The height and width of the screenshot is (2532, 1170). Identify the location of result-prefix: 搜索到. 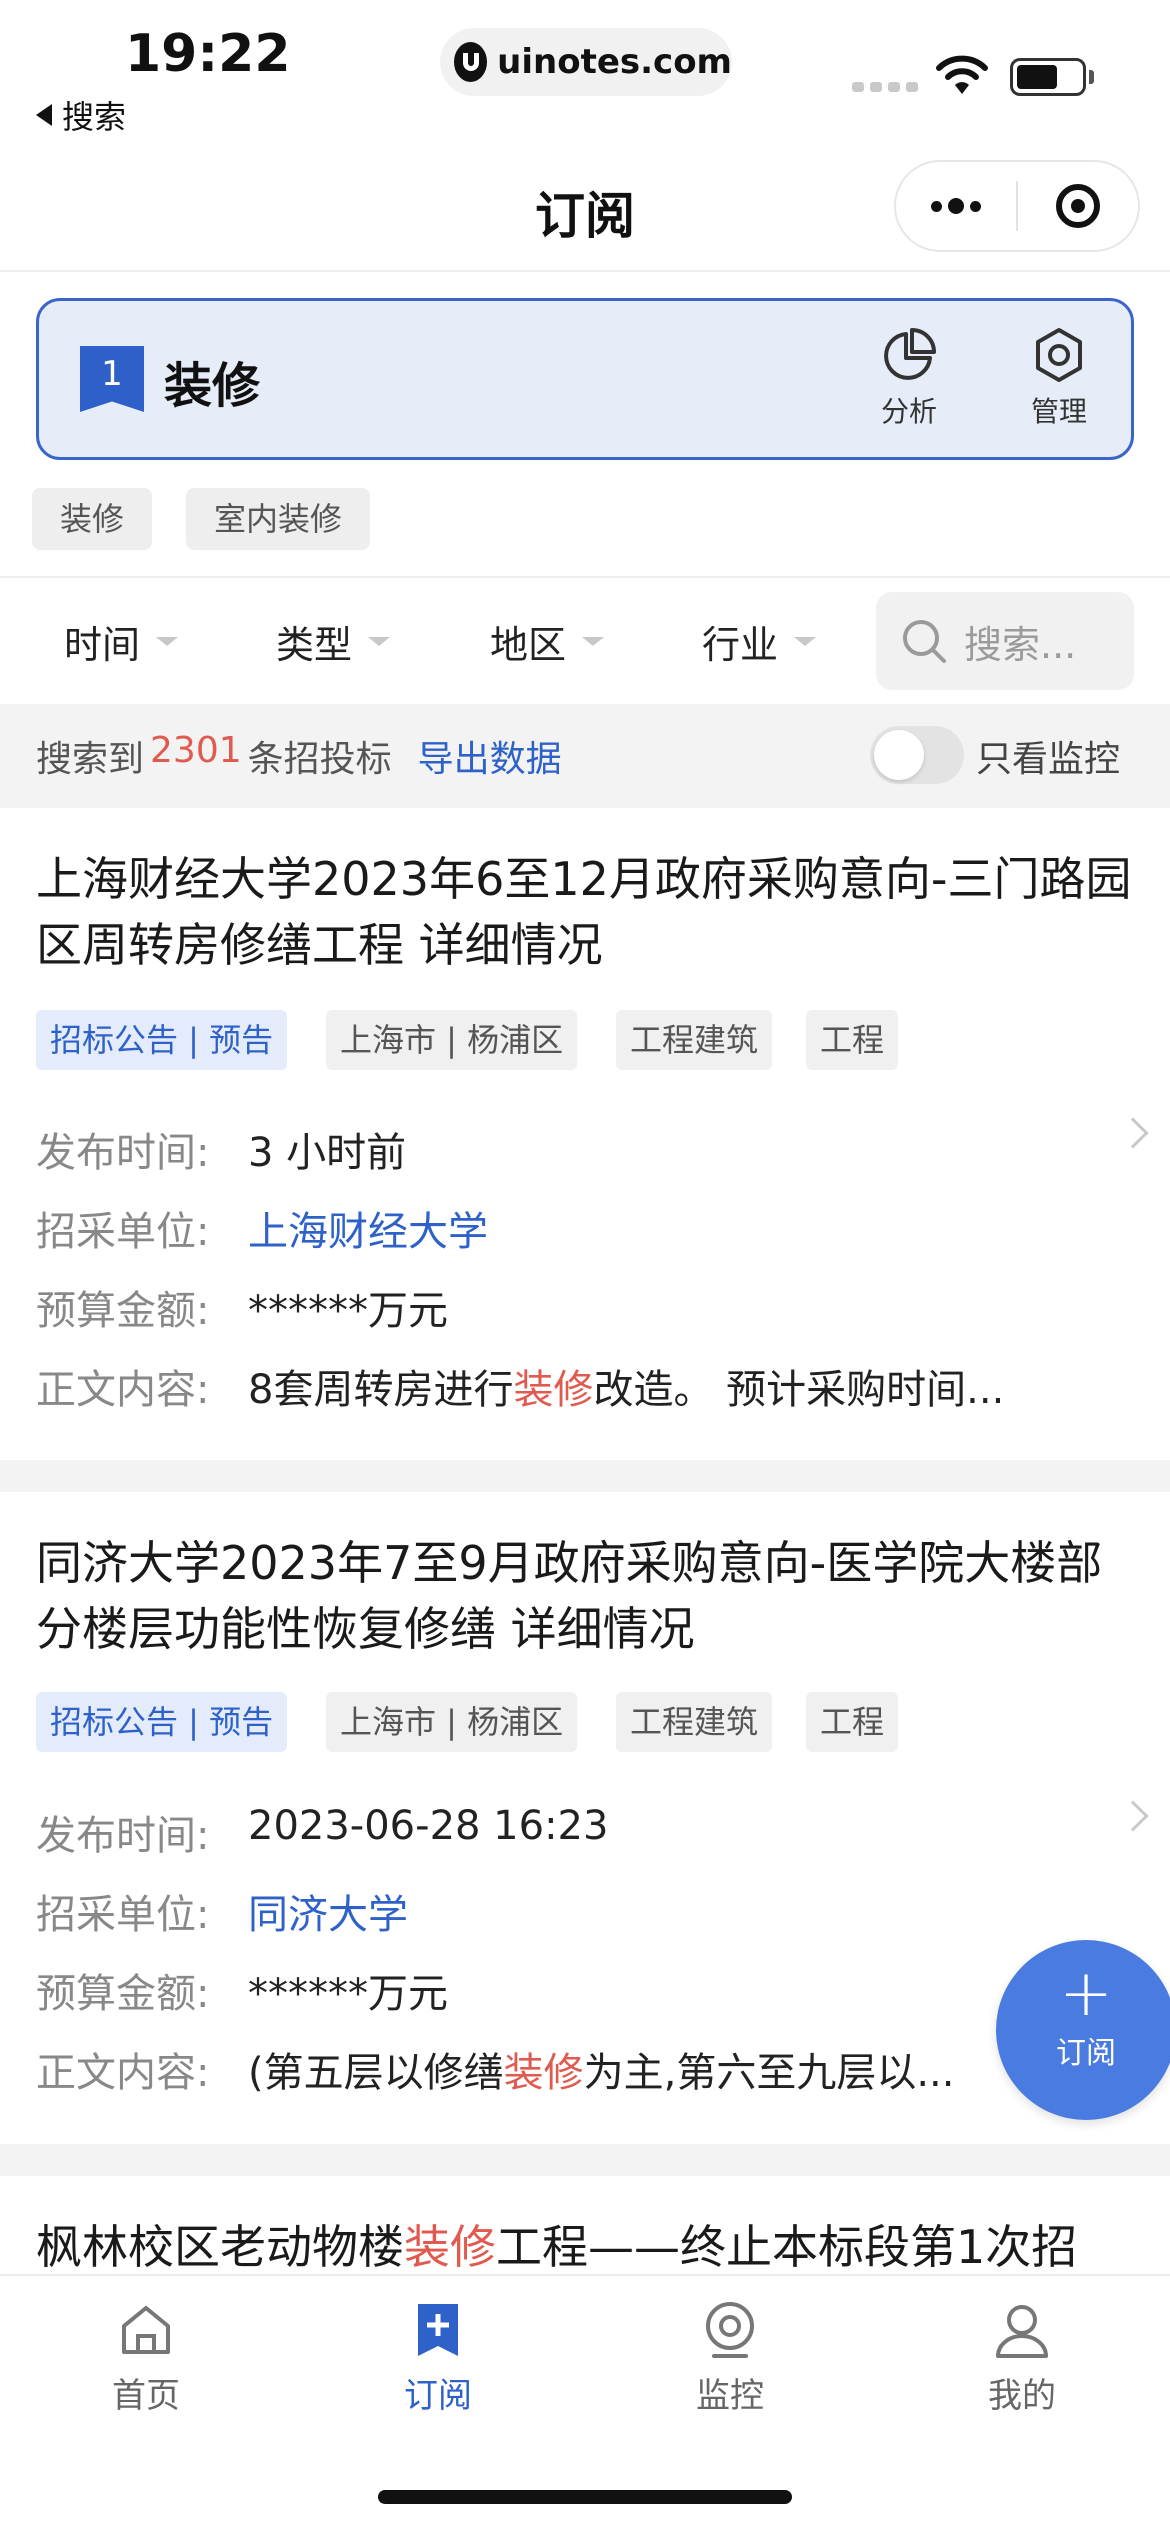
(90, 759).